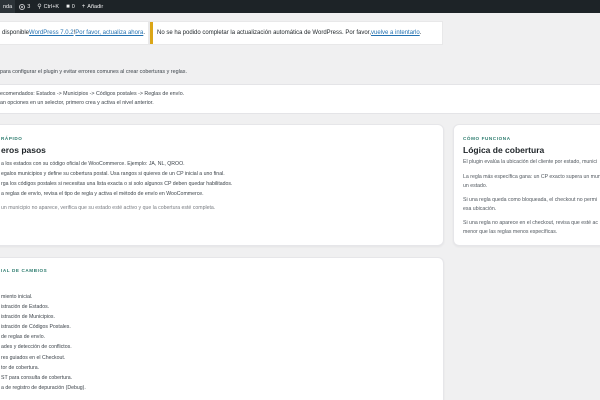 Image resolution: width=600 pixels, height=400 pixels. I want to click on how-it-works-eyebrow: CÓMO FUNCIONA, so click(487, 138).